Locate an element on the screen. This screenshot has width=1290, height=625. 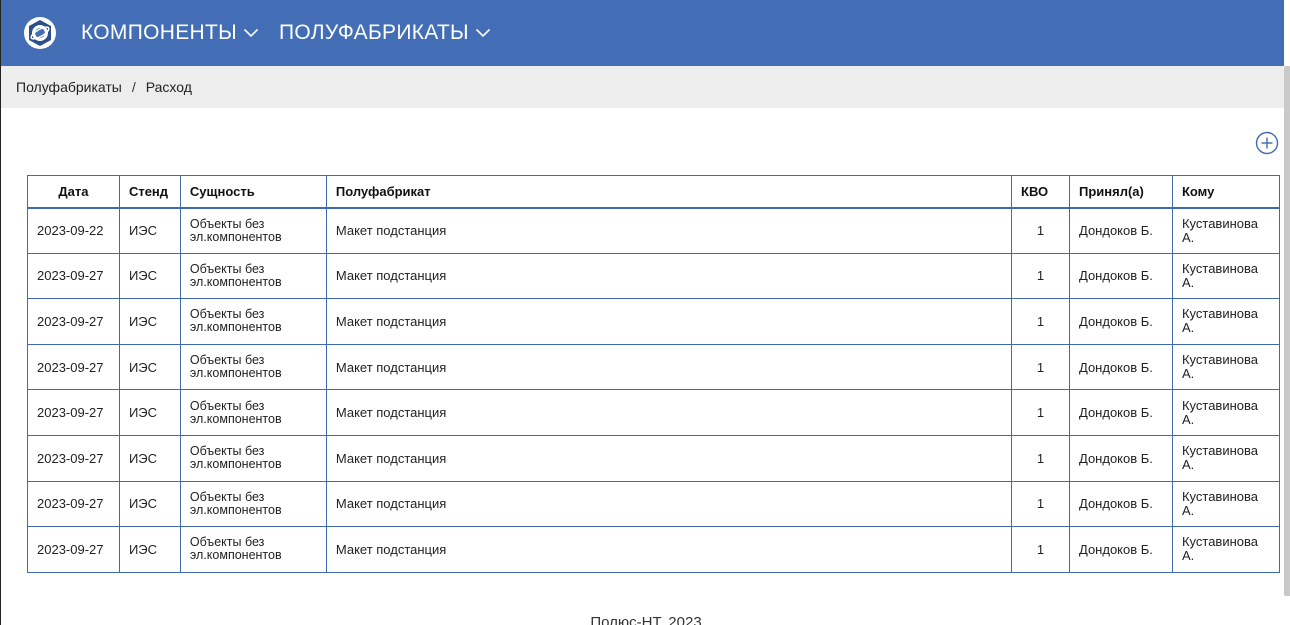
column-header-date: Дата is located at coordinates (73, 192).